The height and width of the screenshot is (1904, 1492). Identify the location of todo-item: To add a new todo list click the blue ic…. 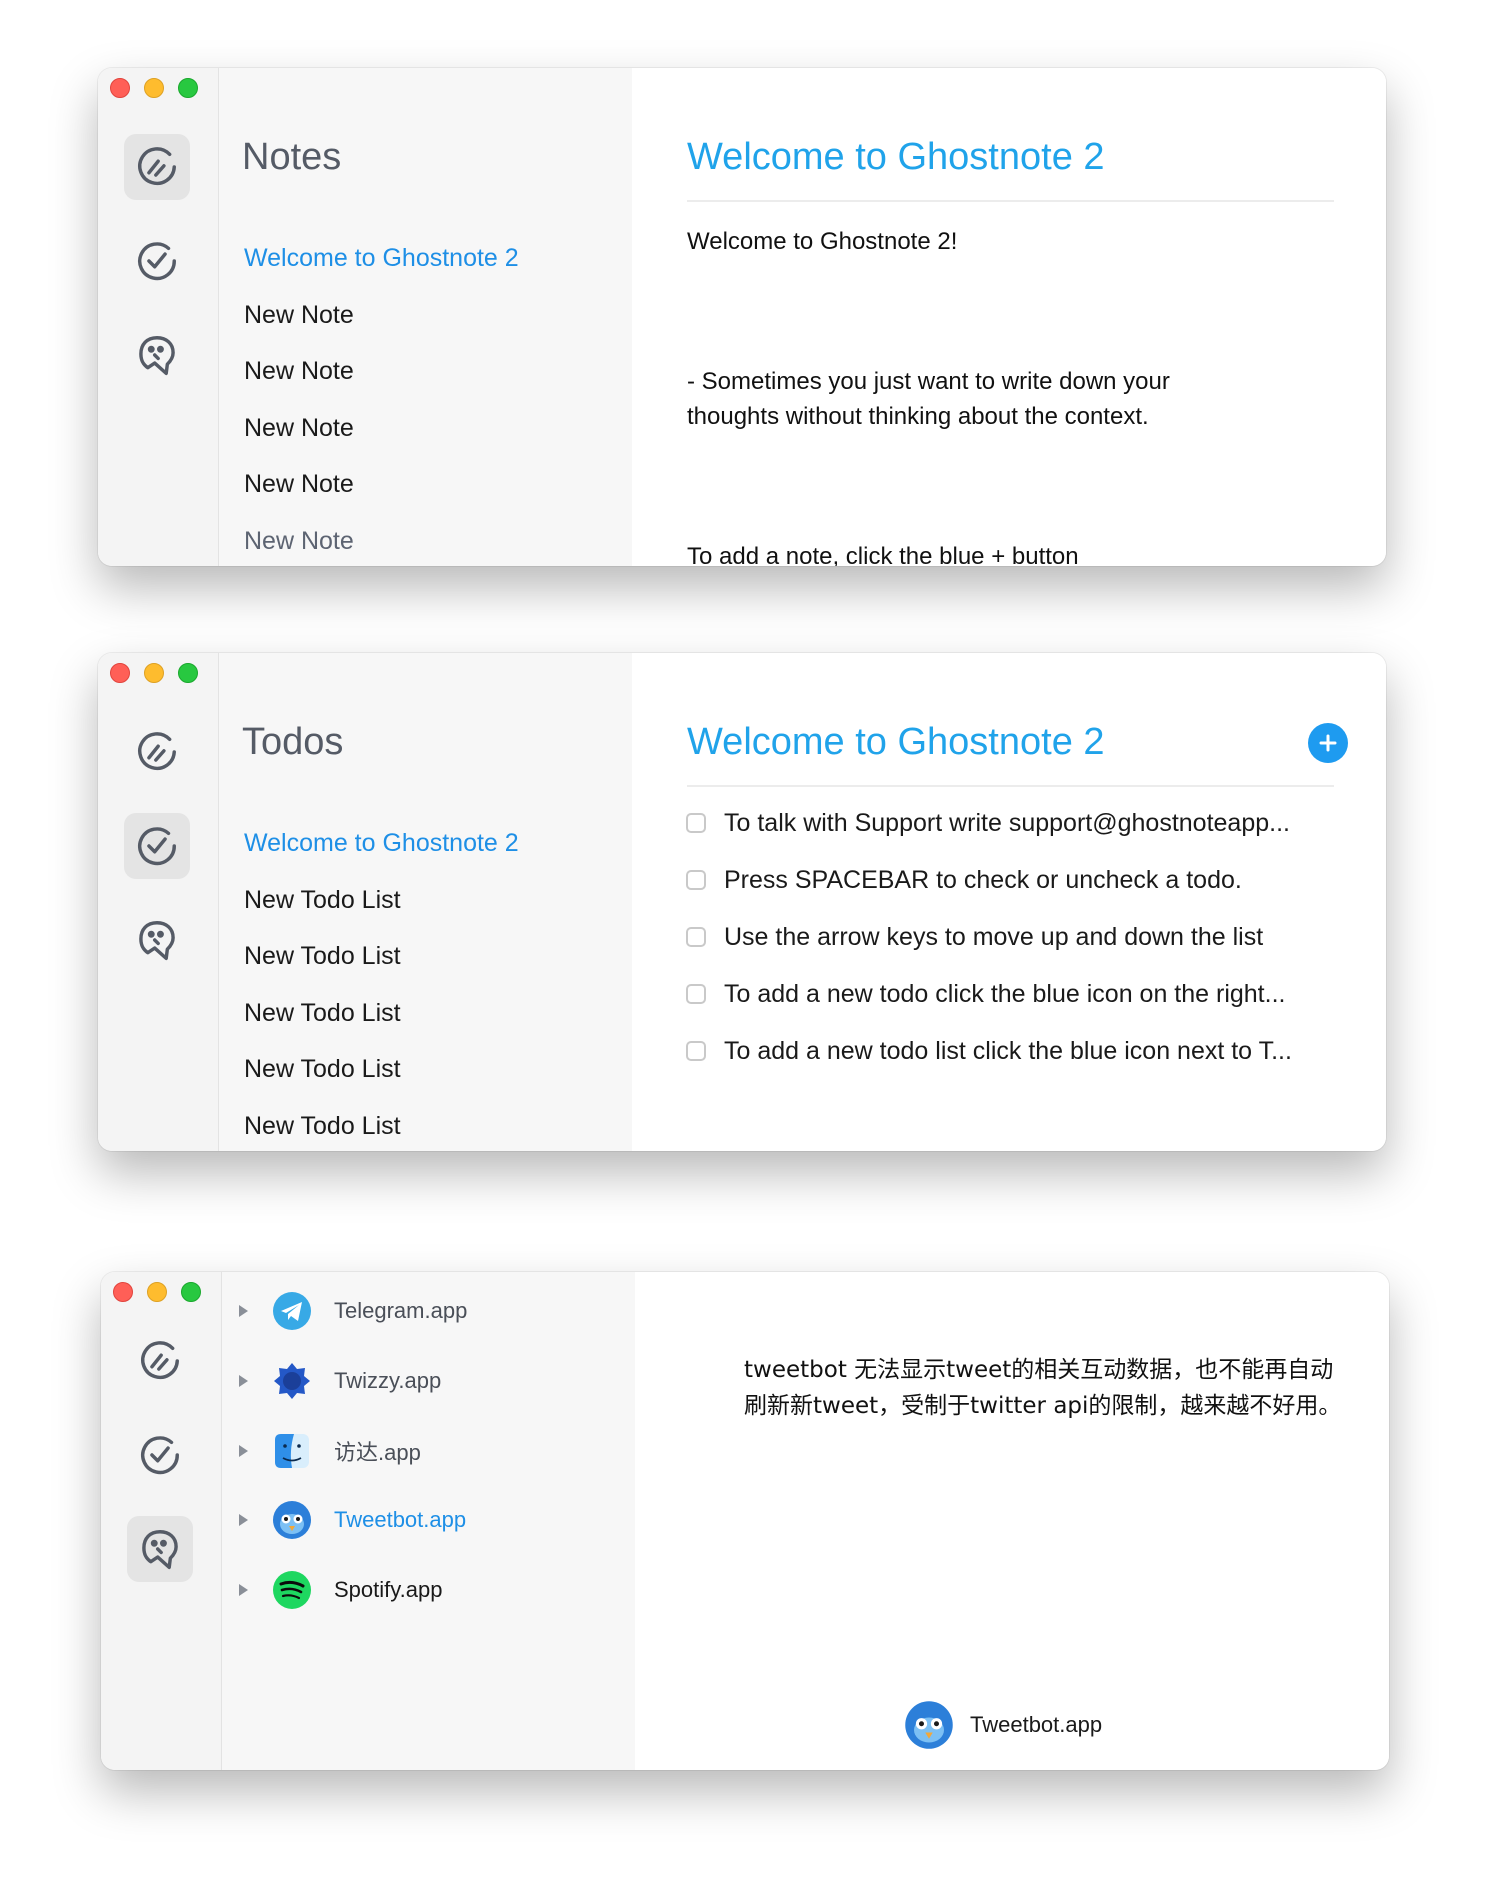
(989, 1051).